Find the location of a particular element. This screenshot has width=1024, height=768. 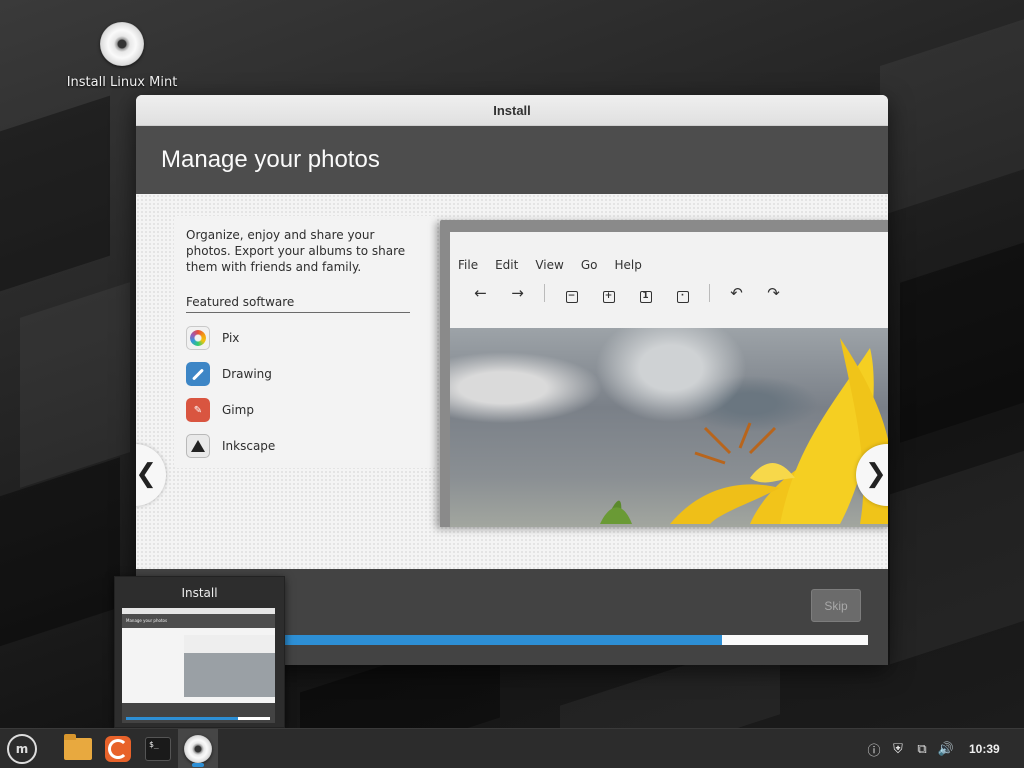

app-name: Gimp is located at coordinates (238, 410).